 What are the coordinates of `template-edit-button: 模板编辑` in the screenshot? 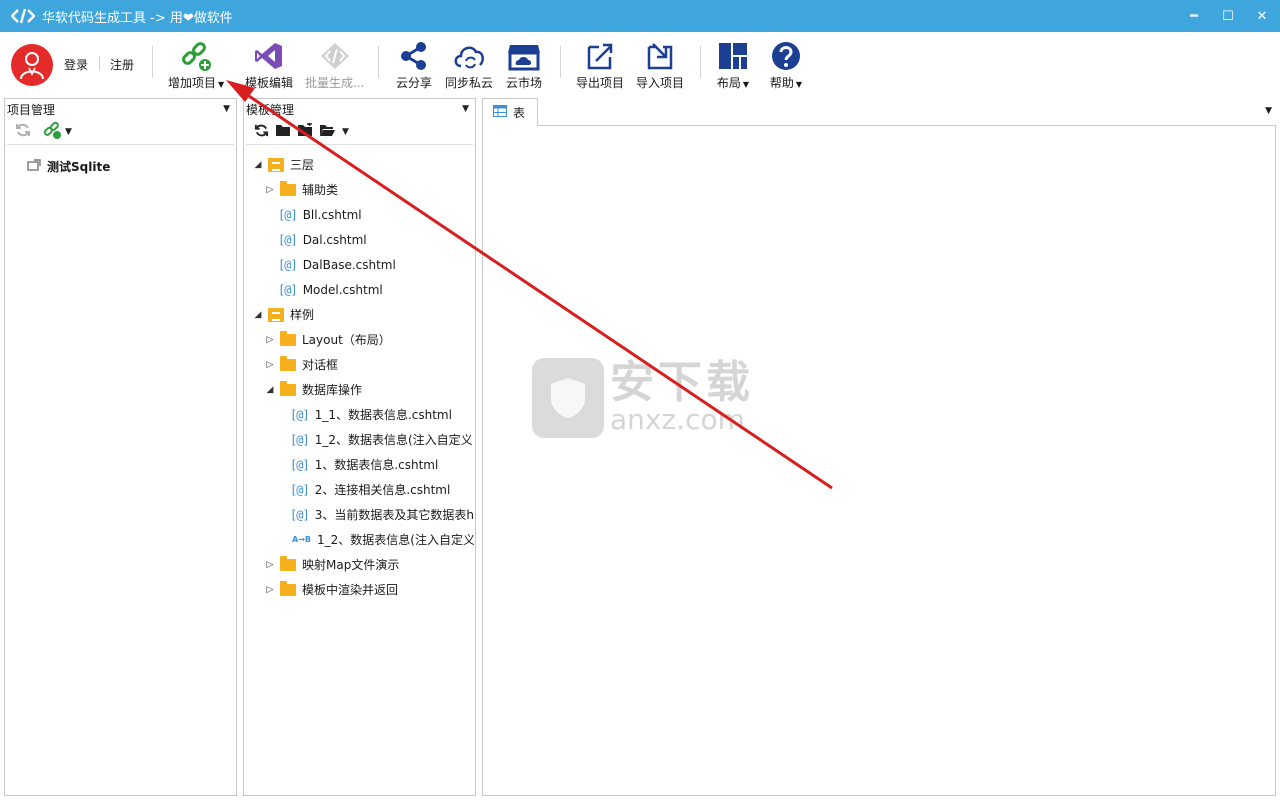 It's located at (269, 65).